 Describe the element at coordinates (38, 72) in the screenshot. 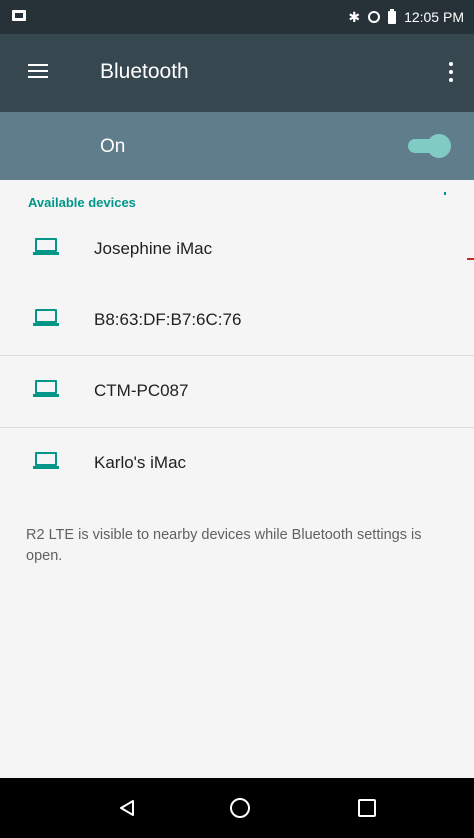

I see `menu-icon` at that location.